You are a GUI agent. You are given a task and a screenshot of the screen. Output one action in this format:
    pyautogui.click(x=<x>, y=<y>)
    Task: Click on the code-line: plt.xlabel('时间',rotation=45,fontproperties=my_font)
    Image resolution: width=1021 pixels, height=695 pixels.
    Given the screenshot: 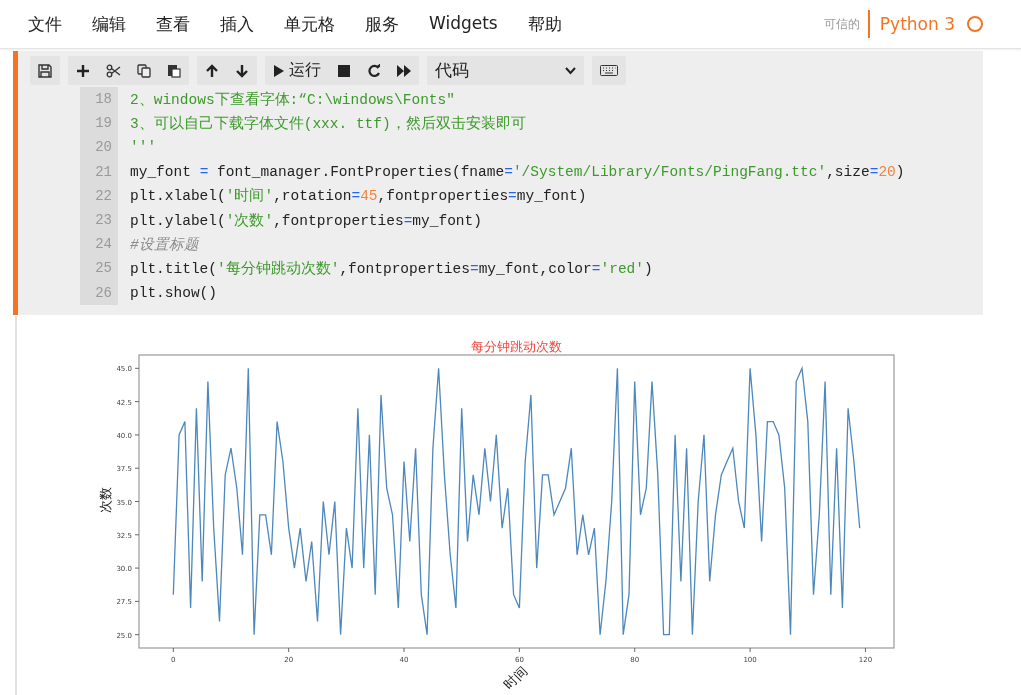 What is the action you would take?
    pyautogui.click(x=358, y=196)
    